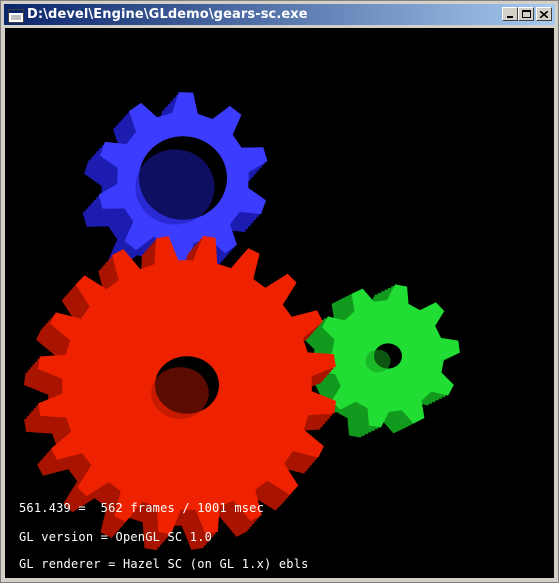 The image size is (559, 583). What do you see at coordinates (167, 14) in the screenshot?
I see `window-title: D:\devel\Engine\GLdemo\gears-sc.exe` at bounding box center [167, 14].